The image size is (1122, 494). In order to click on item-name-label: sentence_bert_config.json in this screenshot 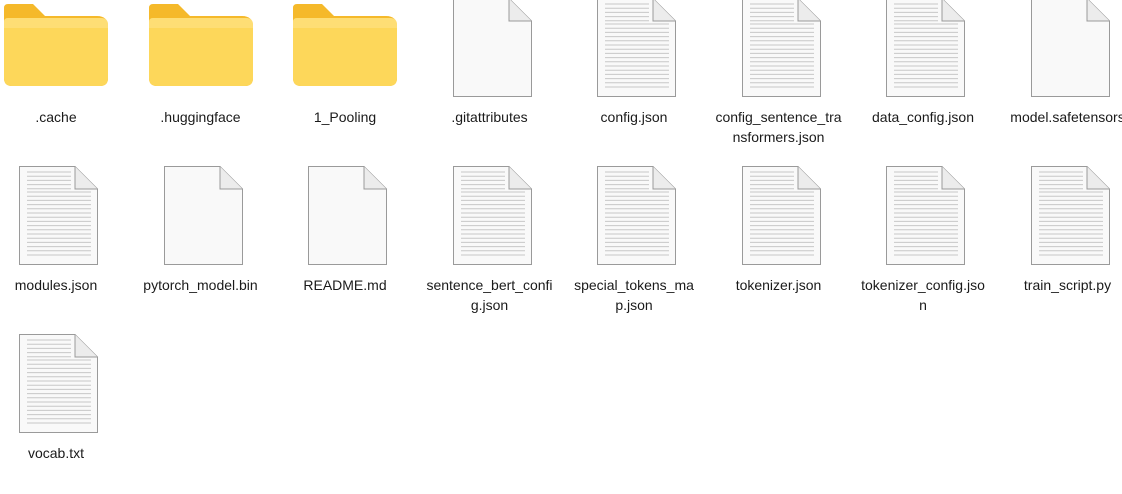, I will do `click(490, 295)`.